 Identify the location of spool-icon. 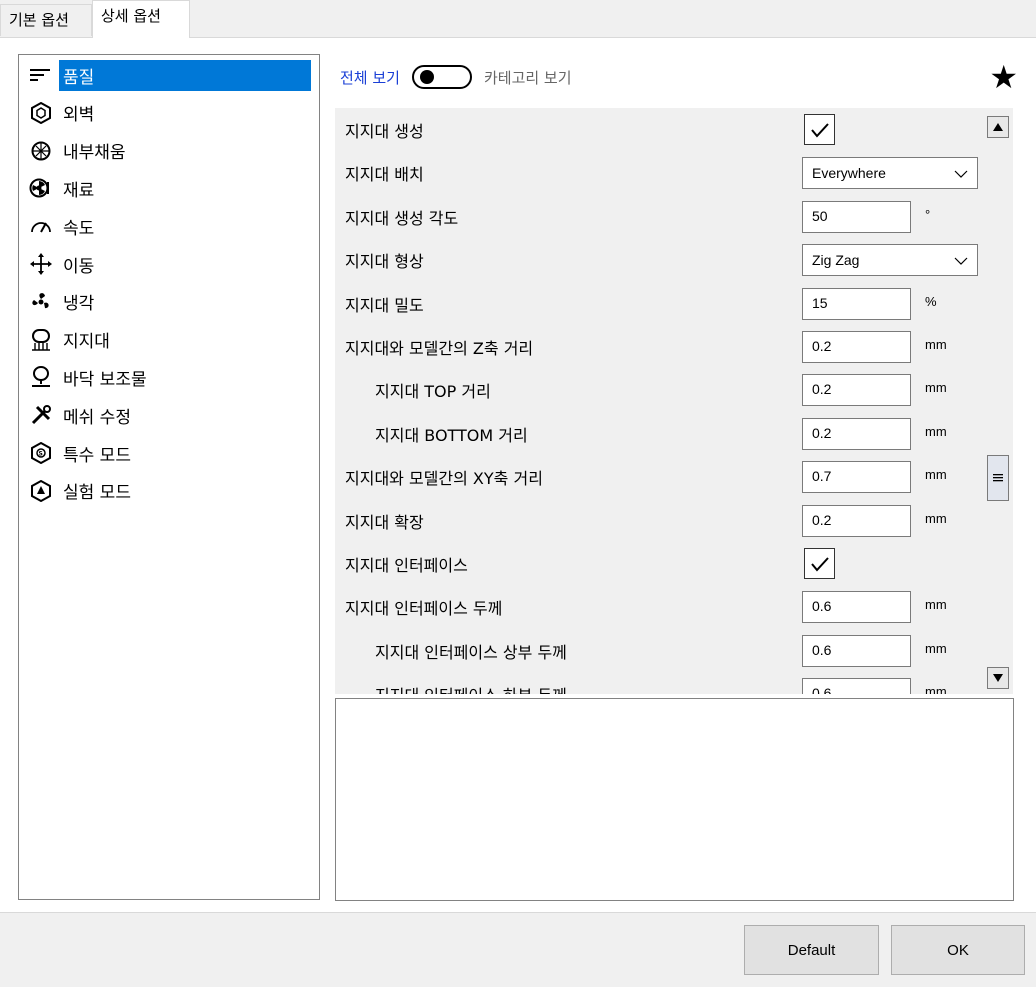
(41, 188).